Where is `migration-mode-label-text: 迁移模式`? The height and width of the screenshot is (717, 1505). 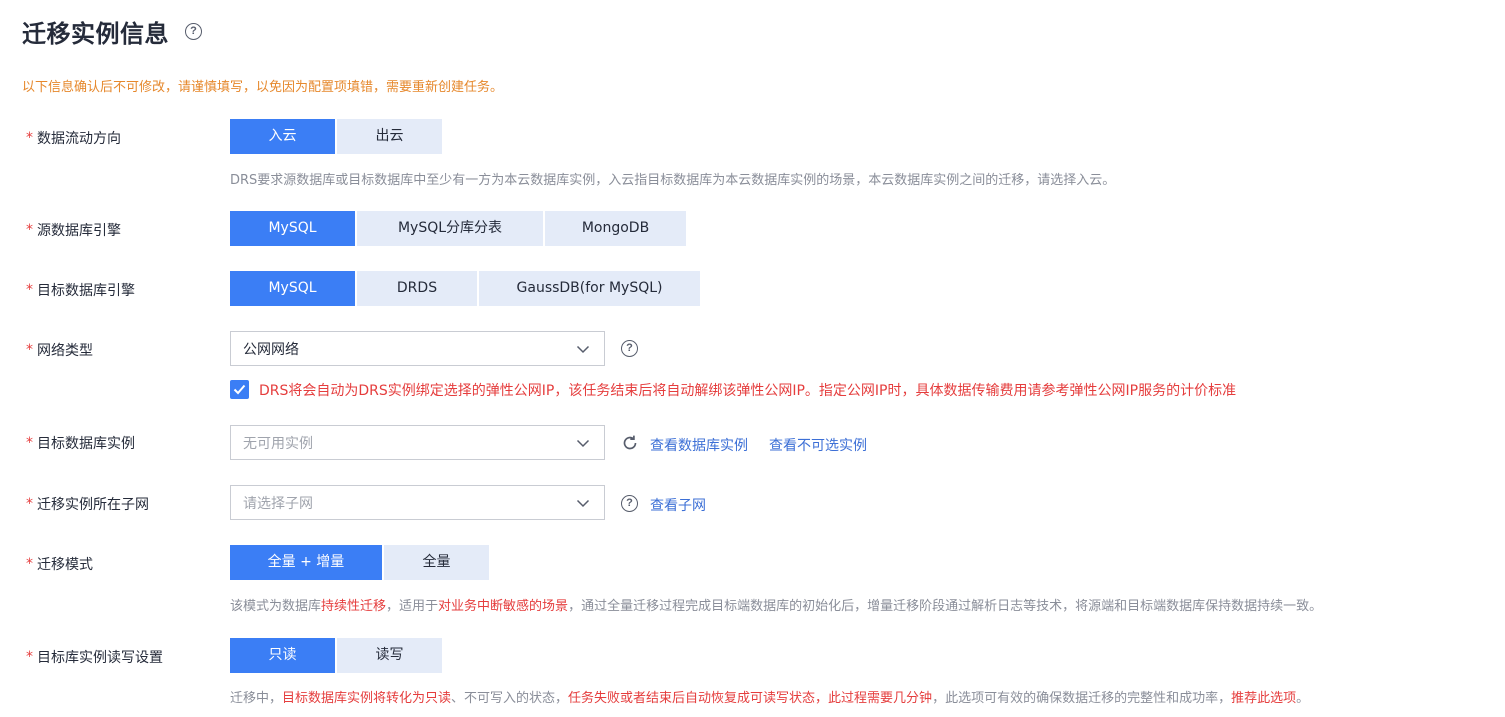
migration-mode-label-text: 迁移模式 is located at coordinates (65, 565).